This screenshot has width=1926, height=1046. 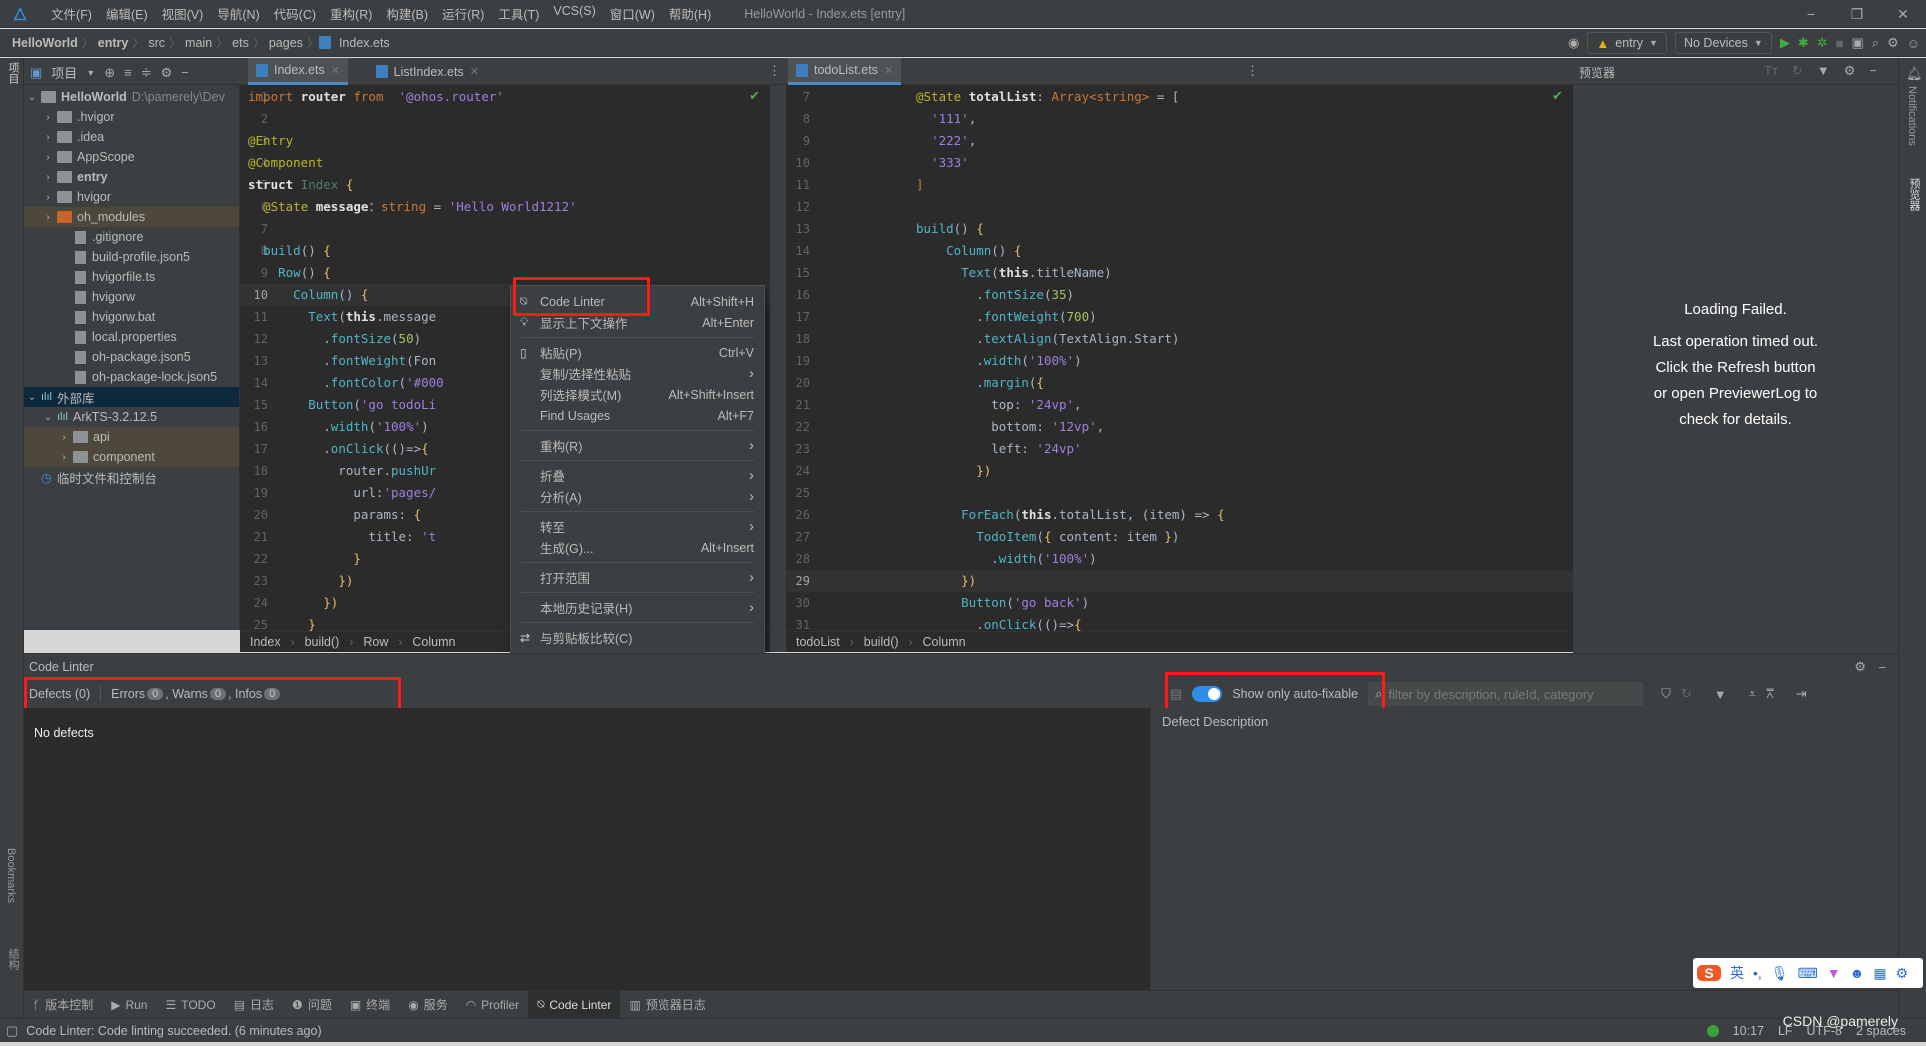 I want to click on ime-punct-button: •,, so click(x=1757, y=973).